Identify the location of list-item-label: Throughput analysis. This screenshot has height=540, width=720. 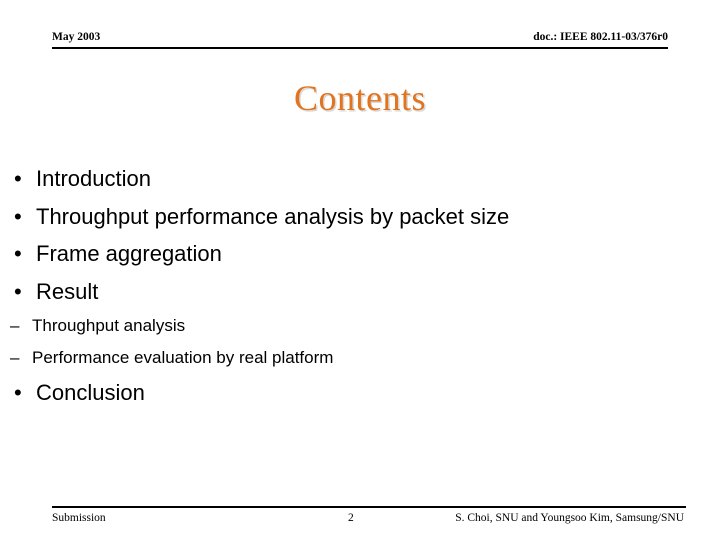
(109, 325).